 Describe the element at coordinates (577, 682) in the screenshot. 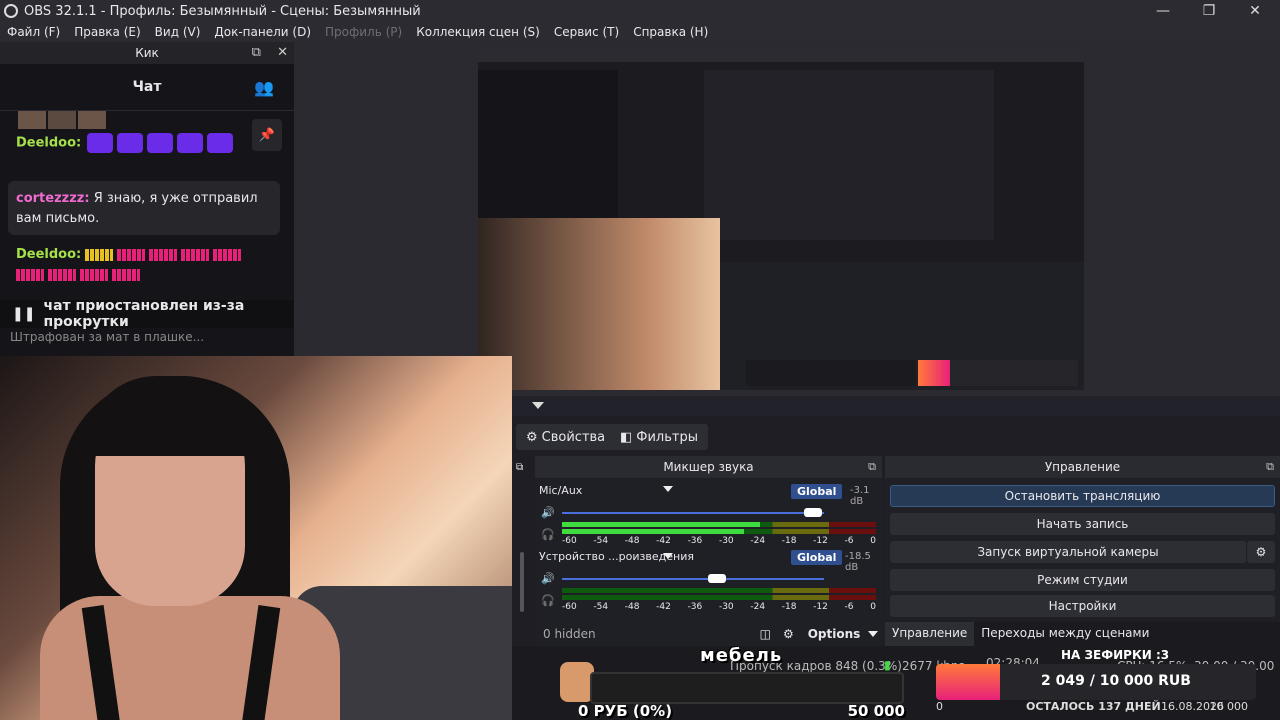

I see `mascot-icon` at that location.